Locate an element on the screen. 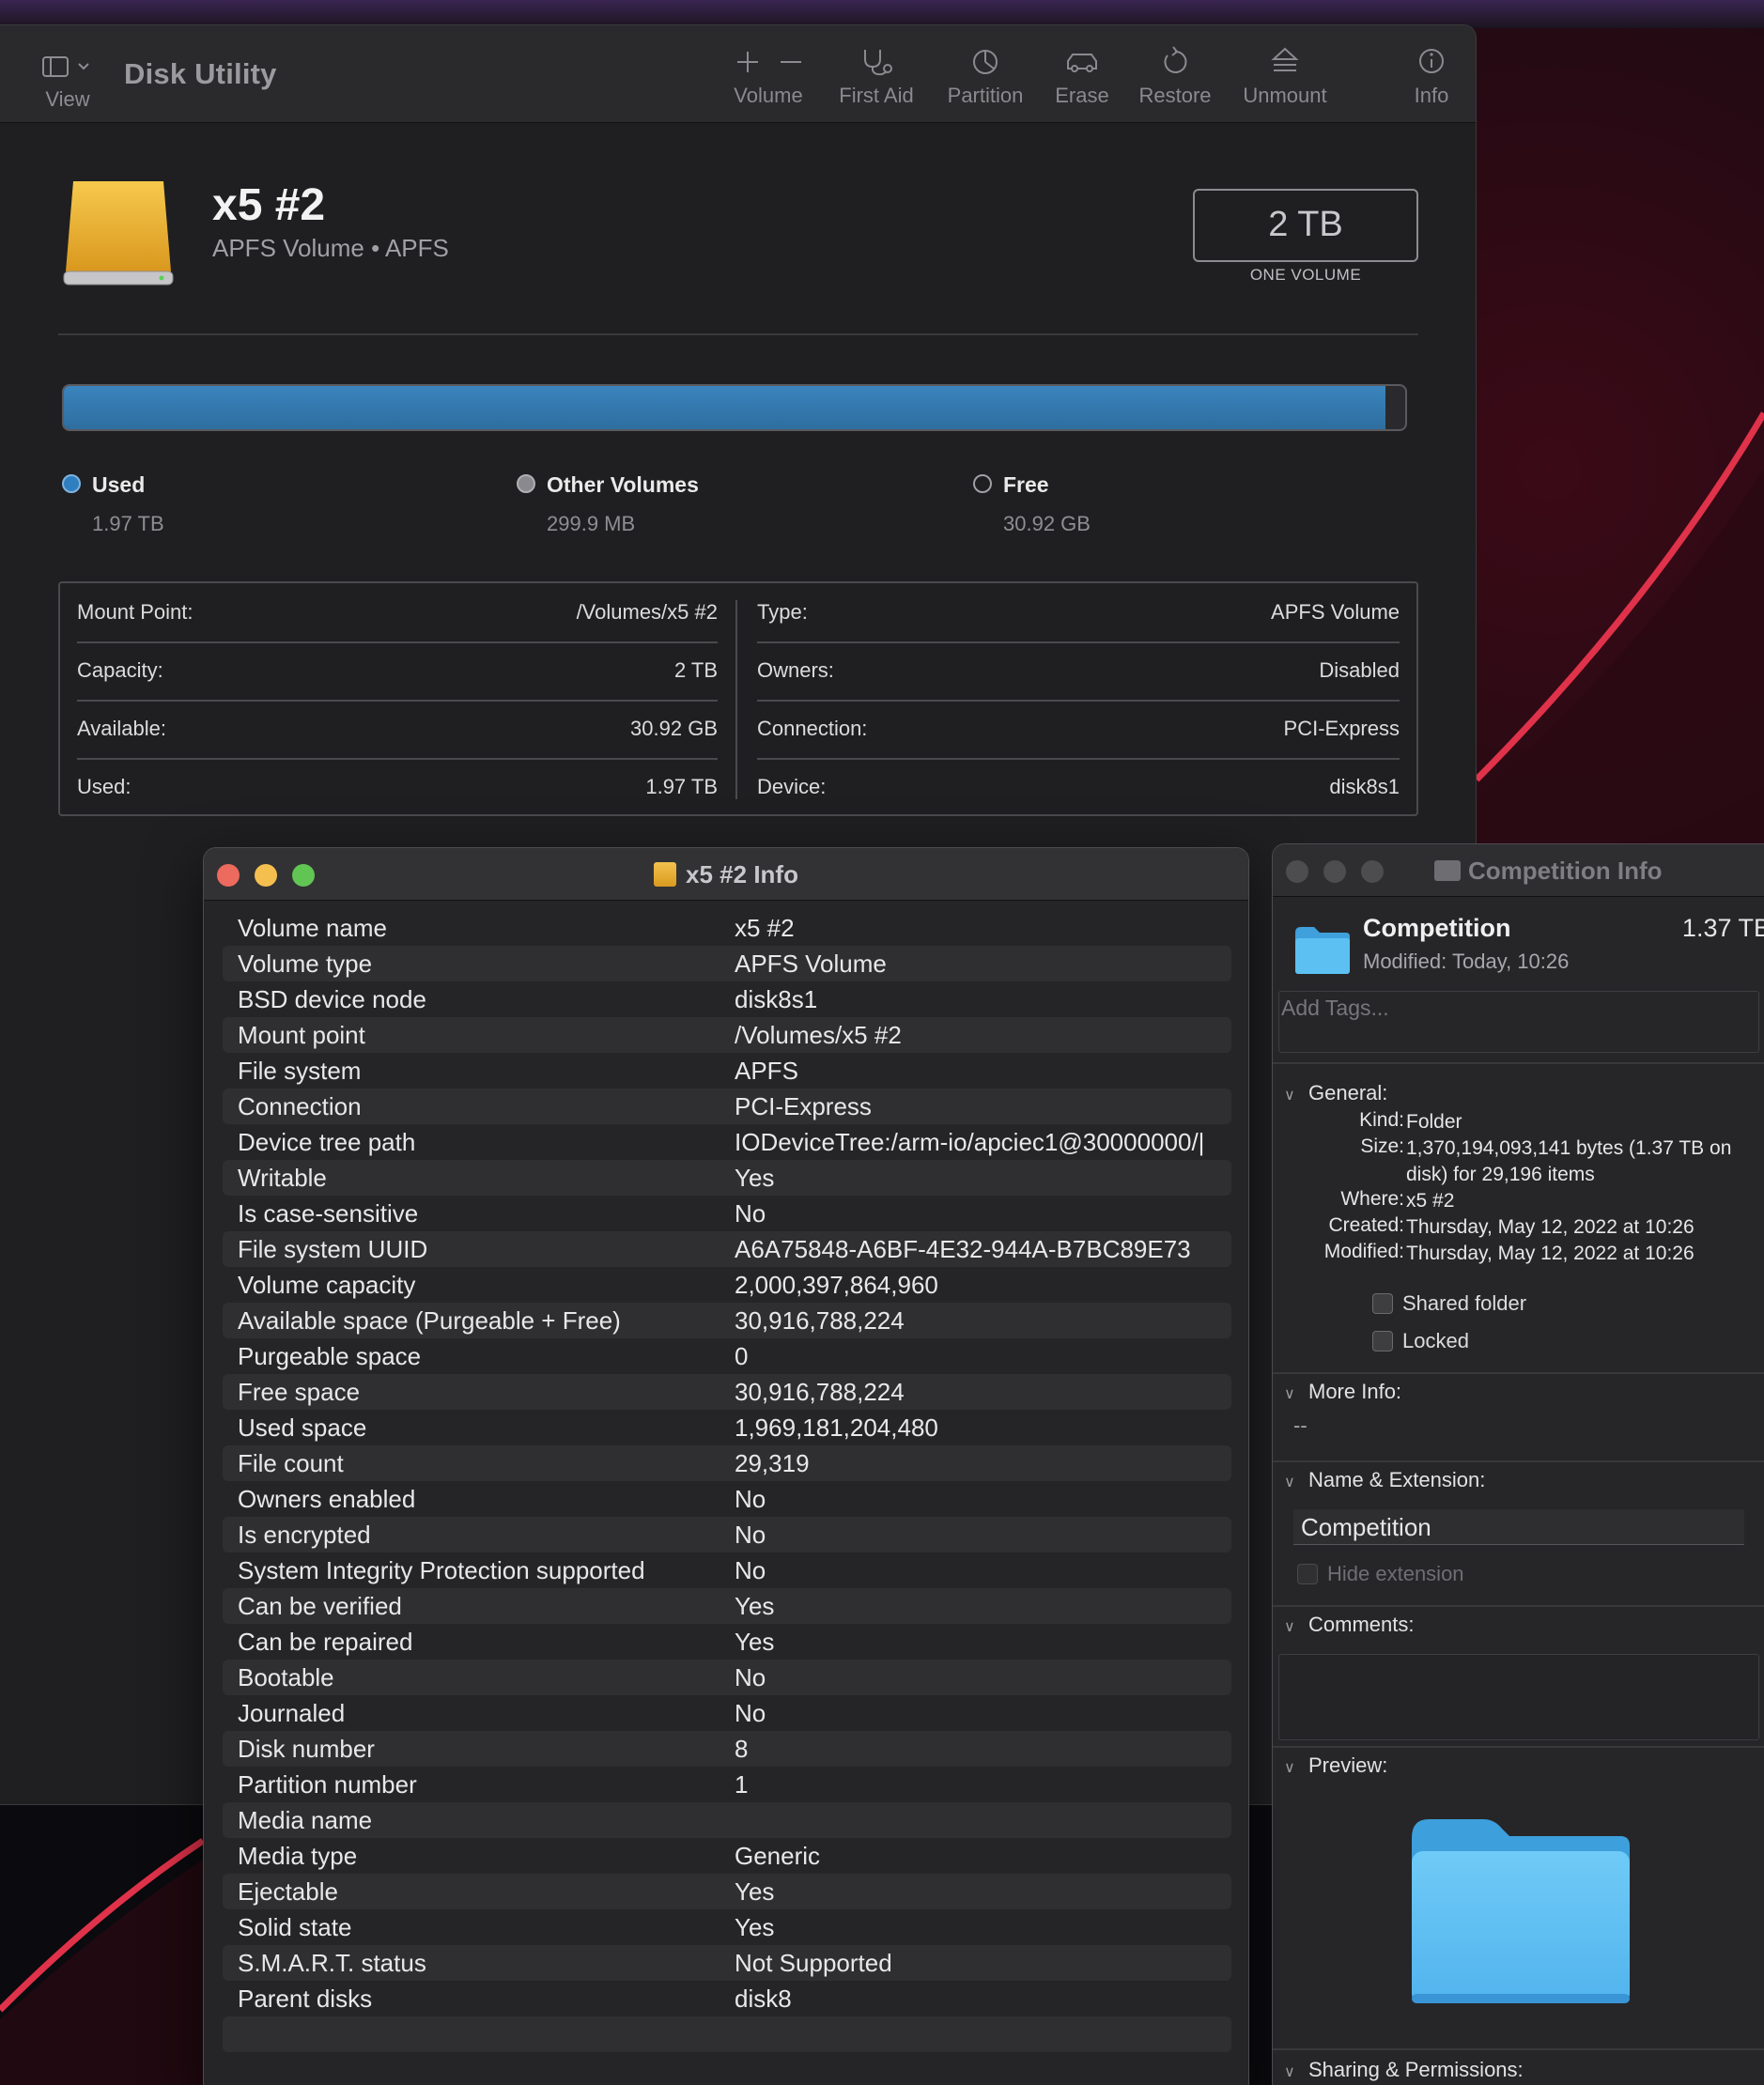 This screenshot has width=1764, height=2085. info-list-key: Mount point is located at coordinates (301, 1035).